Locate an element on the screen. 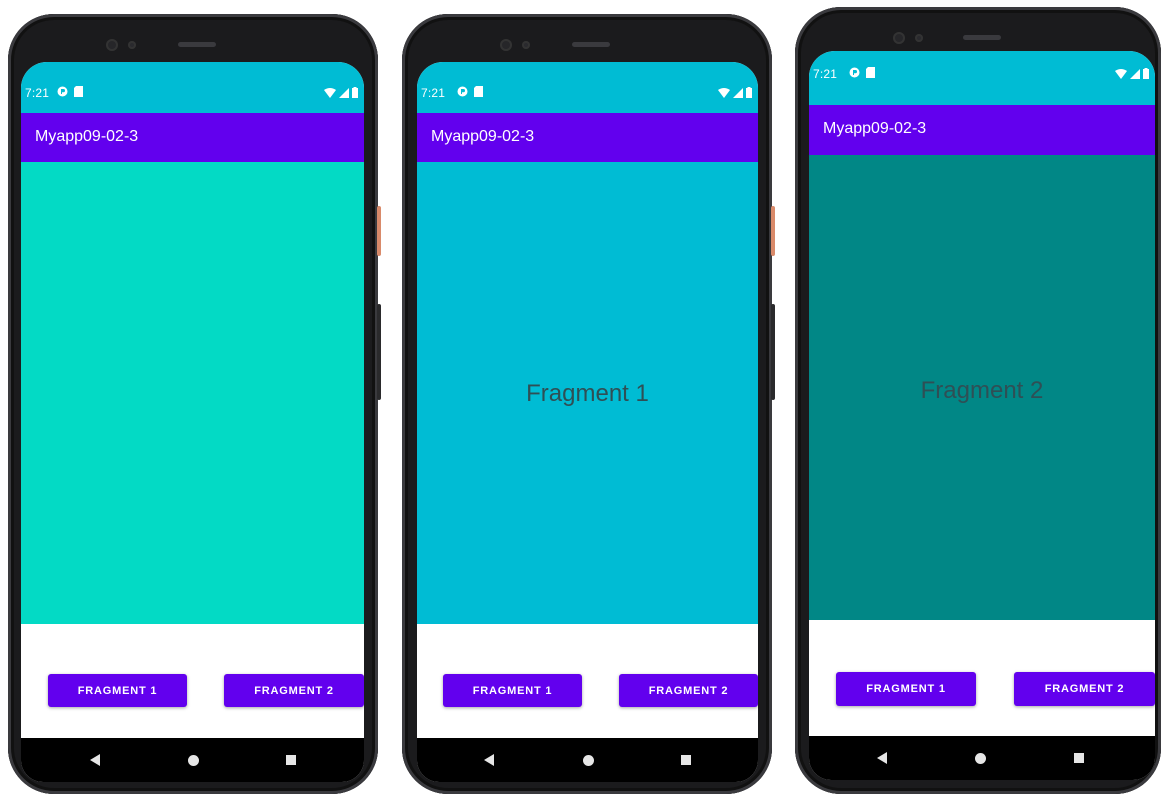  status-bar: 7:21 is located at coordinates (982, 78).